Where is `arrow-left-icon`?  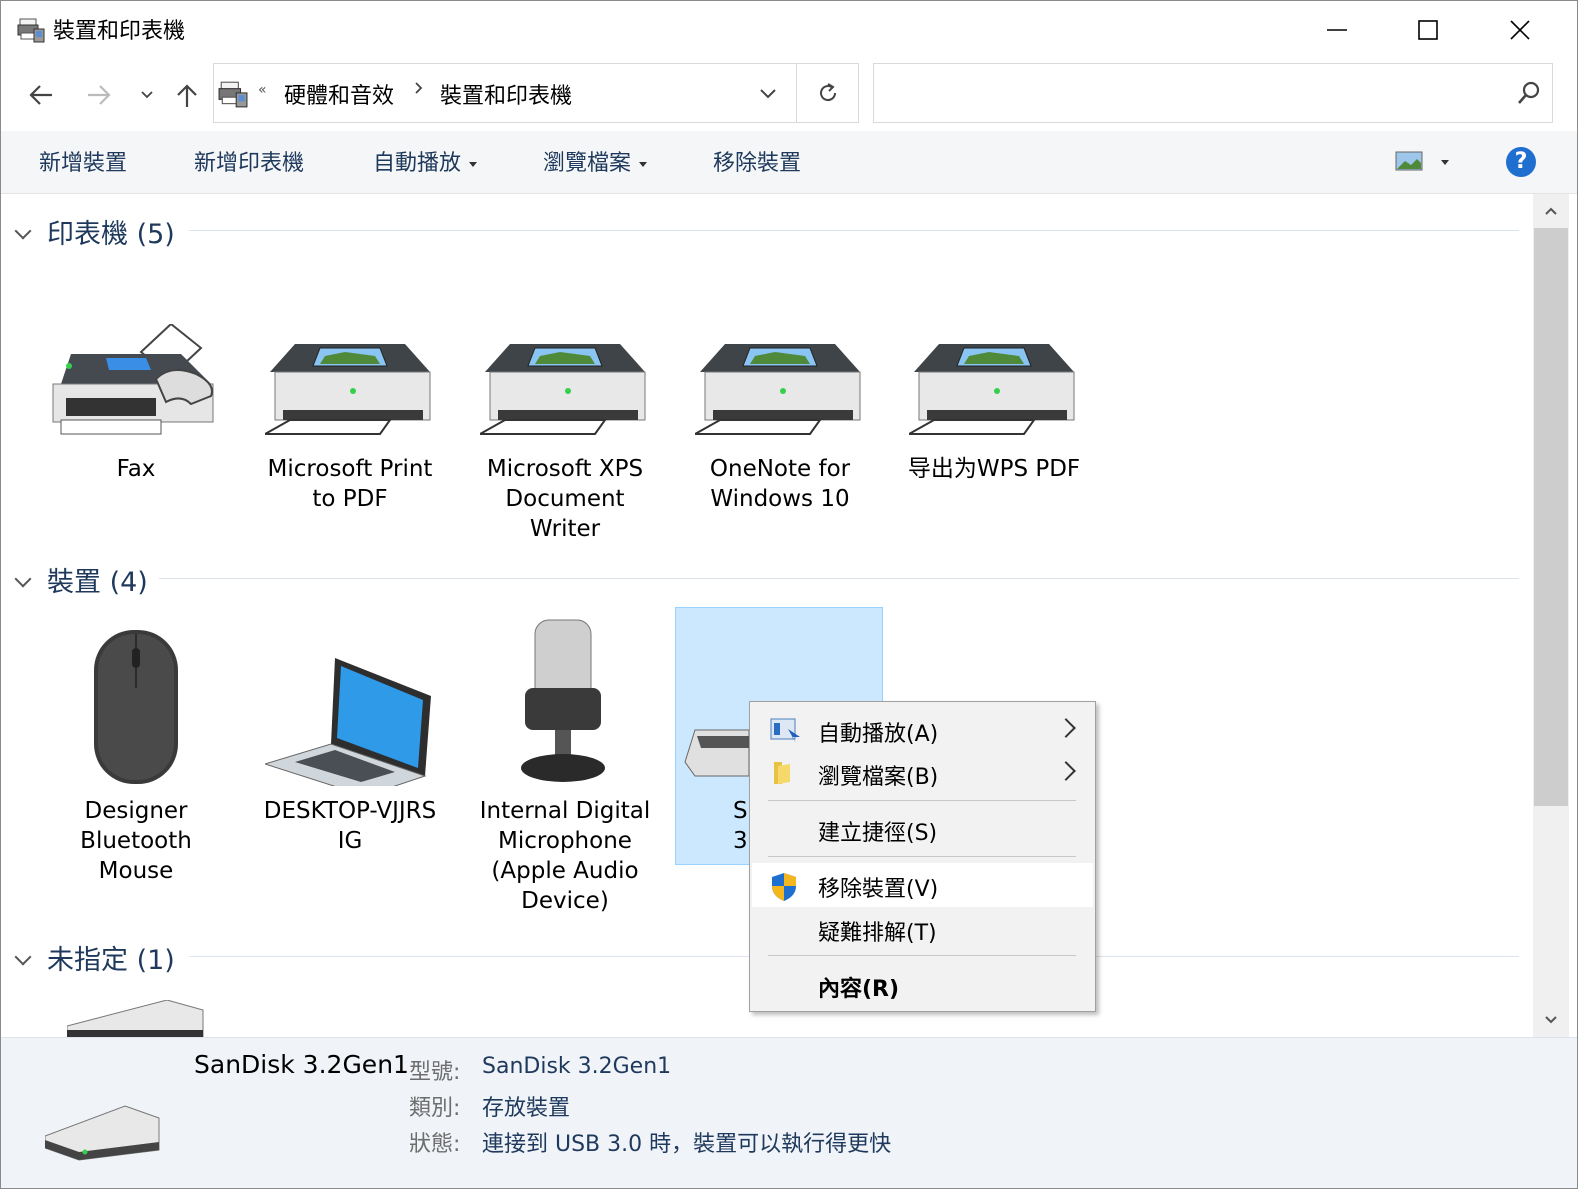
arrow-left-icon is located at coordinates (40, 95).